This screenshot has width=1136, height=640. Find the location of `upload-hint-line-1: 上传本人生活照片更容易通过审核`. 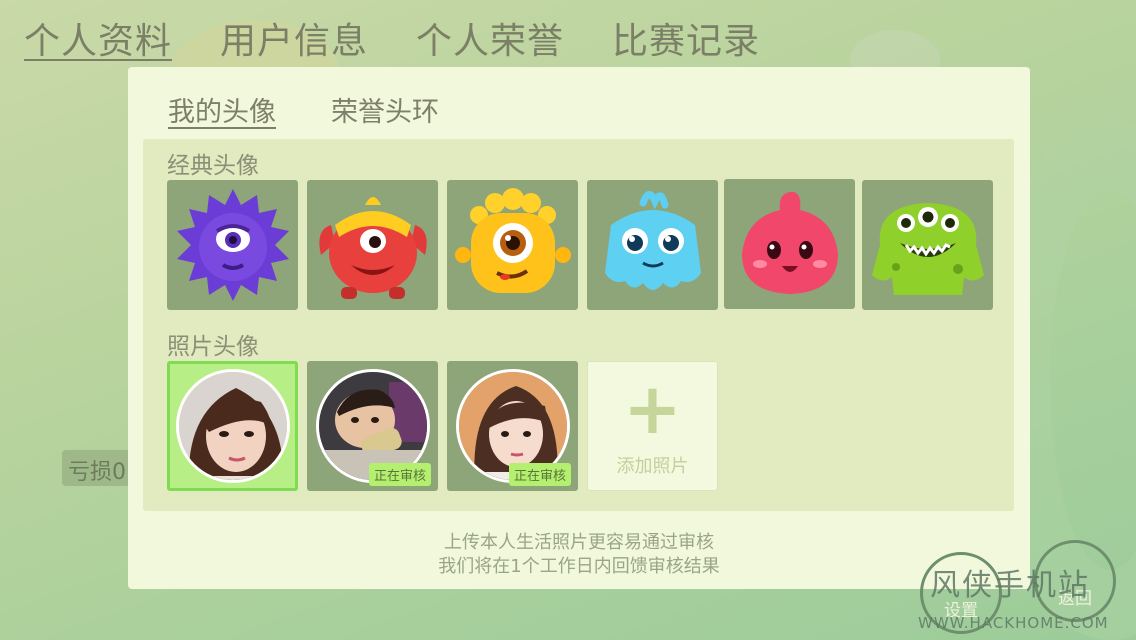

upload-hint-line-1: 上传本人生活照片更容易通过审核 is located at coordinates (579, 542).